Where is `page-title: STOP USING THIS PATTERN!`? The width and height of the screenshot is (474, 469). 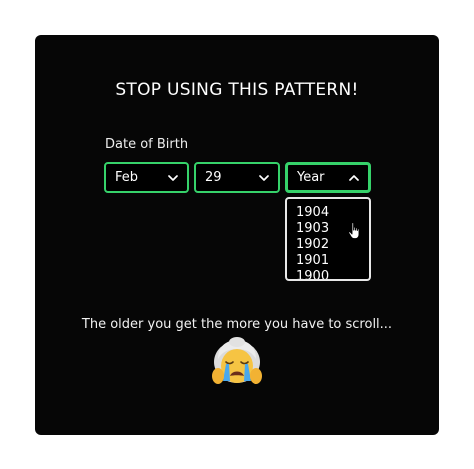
page-title: STOP USING THIS PATTERN! is located at coordinates (237, 90).